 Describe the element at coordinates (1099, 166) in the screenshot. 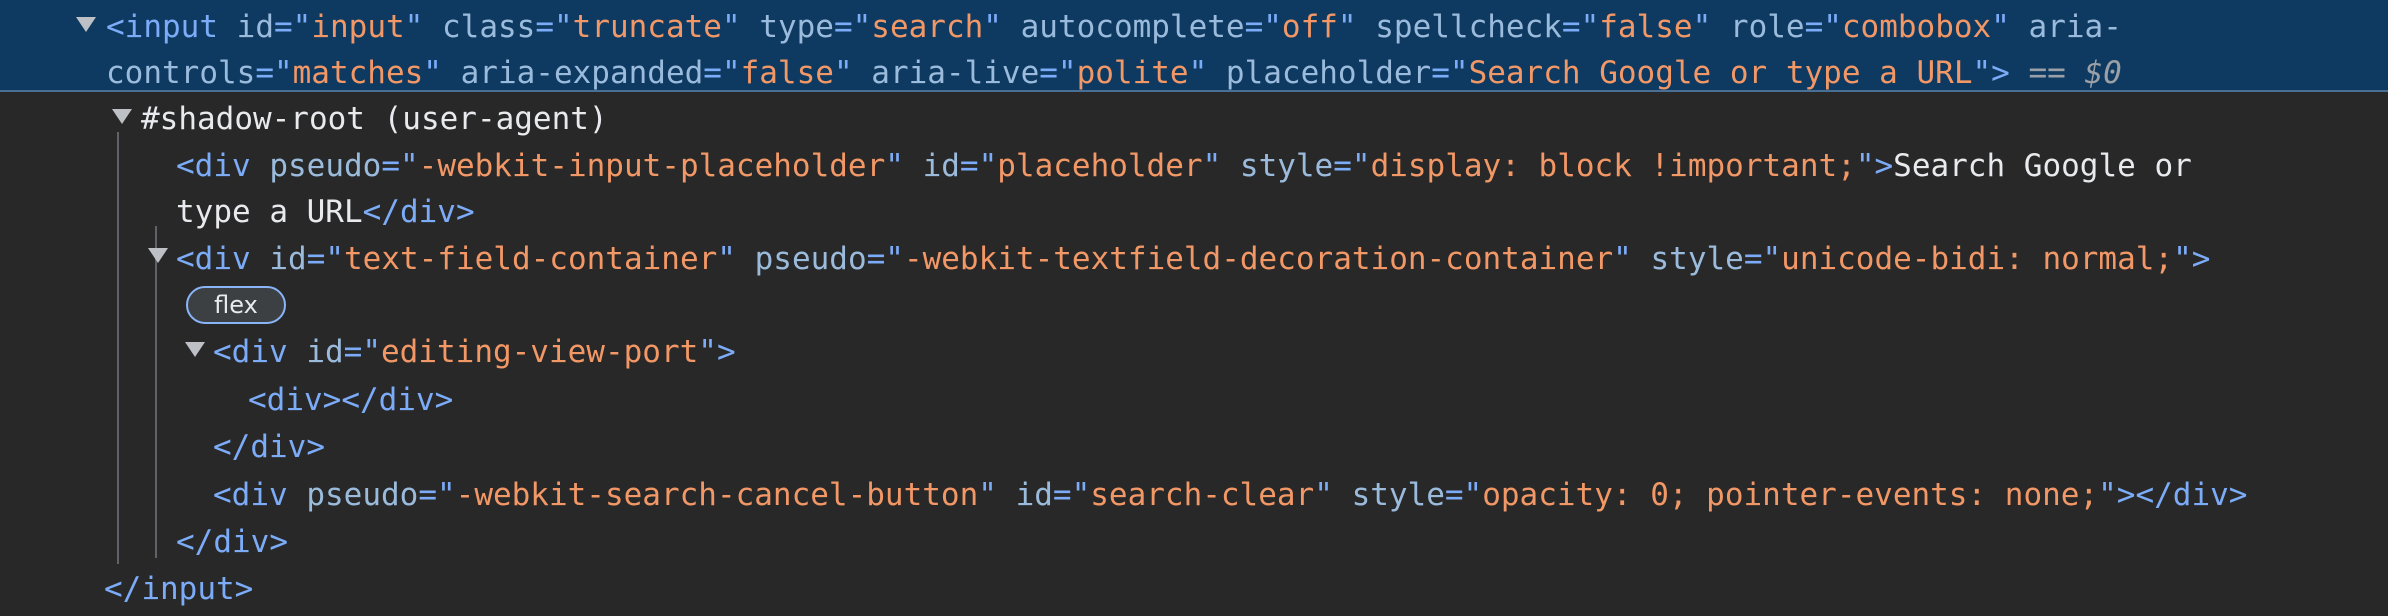

I see `attr-value: placeholder` at that location.